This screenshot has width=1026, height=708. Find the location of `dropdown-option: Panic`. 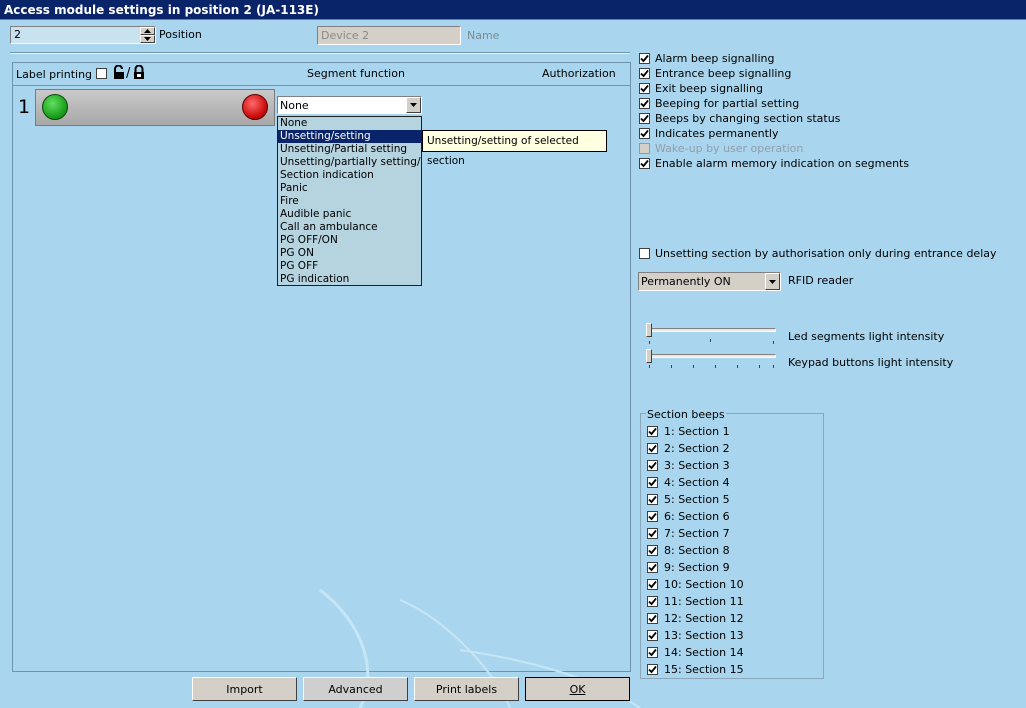

dropdown-option: Panic is located at coordinates (349, 188).